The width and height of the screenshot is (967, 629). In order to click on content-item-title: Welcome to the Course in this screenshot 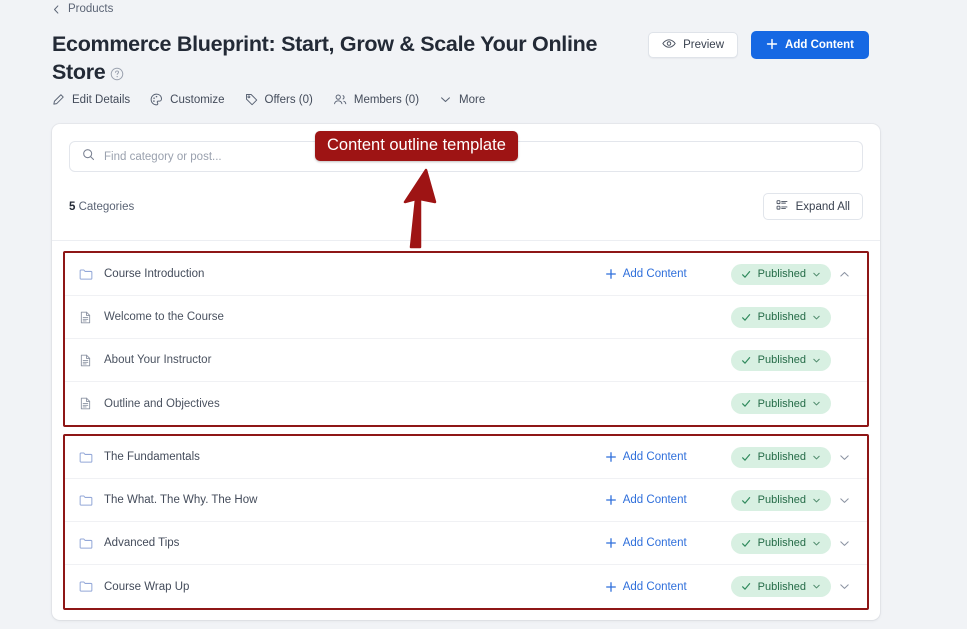, I will do `click(164, 317)`.